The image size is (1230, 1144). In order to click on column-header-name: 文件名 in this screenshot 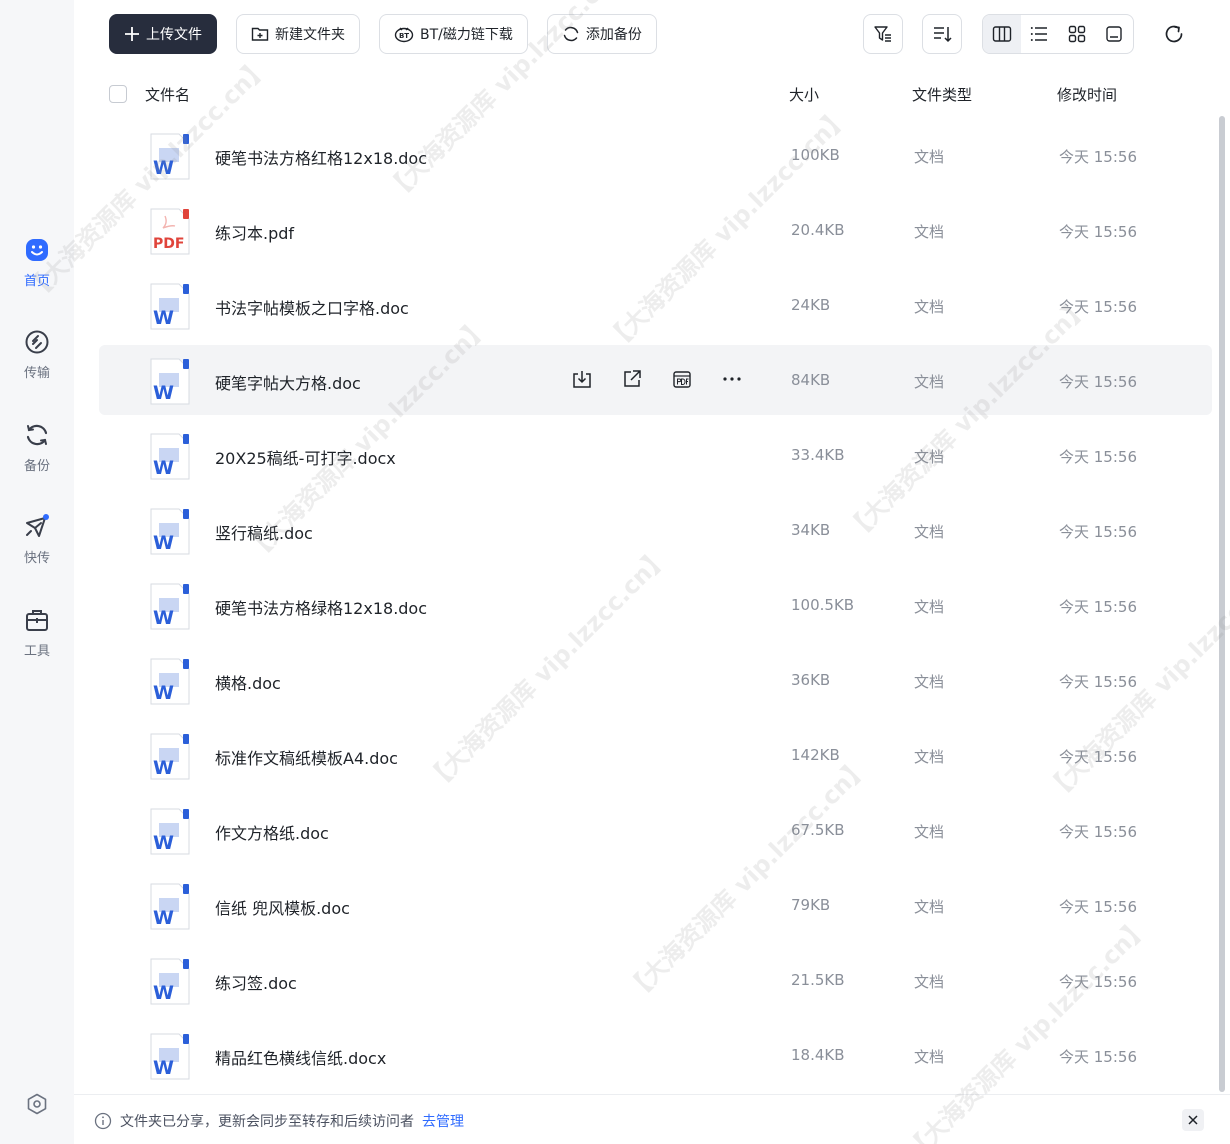, I will do `click(167, 94)`.